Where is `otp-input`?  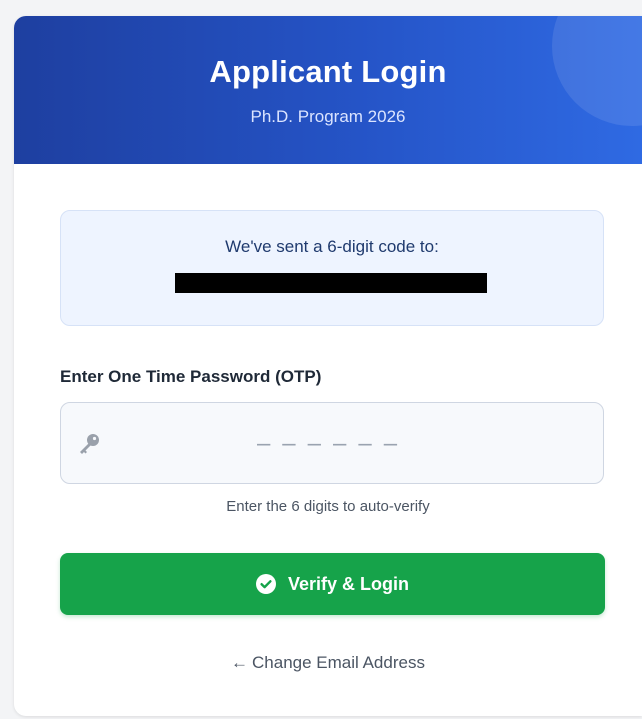 otp-input is located at coordinates (333, 444).